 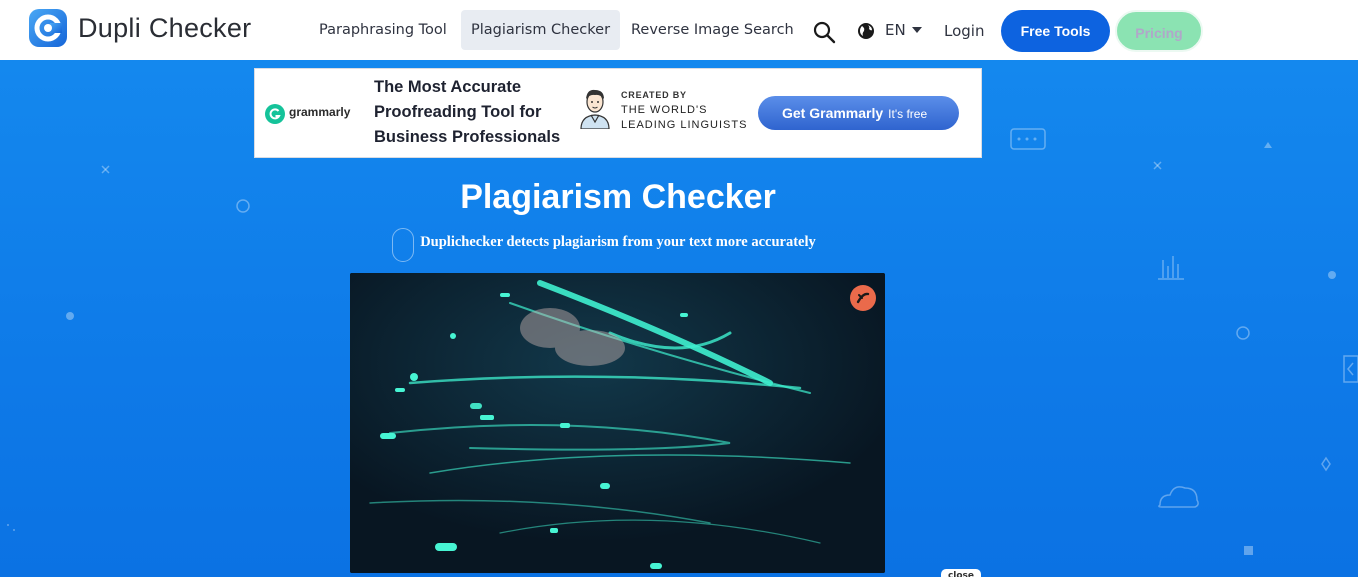 I want to click on nav-link-paraphrasing: Paraphrasing Tool, so click(x=383, y=30).